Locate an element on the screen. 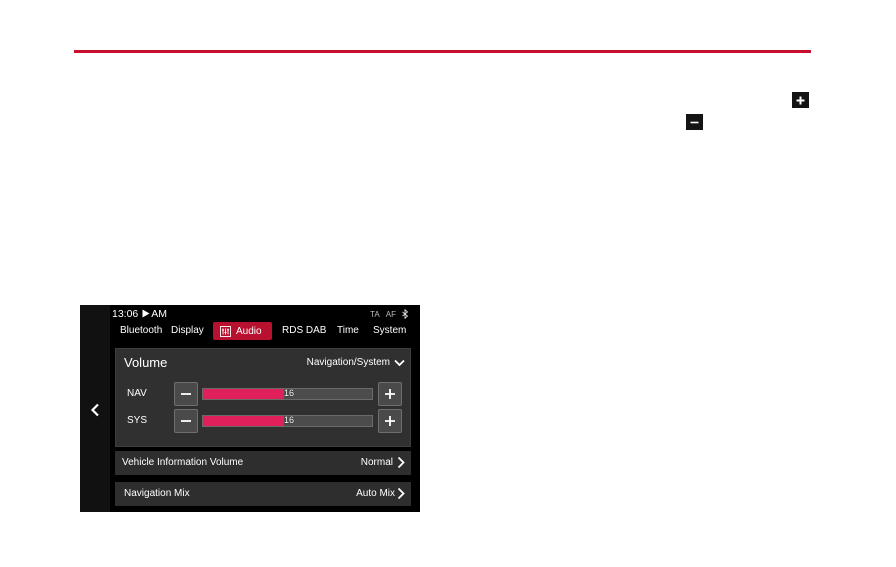  navigation-mix-row: Navigation Mix Auto Mix is located at coordinates (263, 494).